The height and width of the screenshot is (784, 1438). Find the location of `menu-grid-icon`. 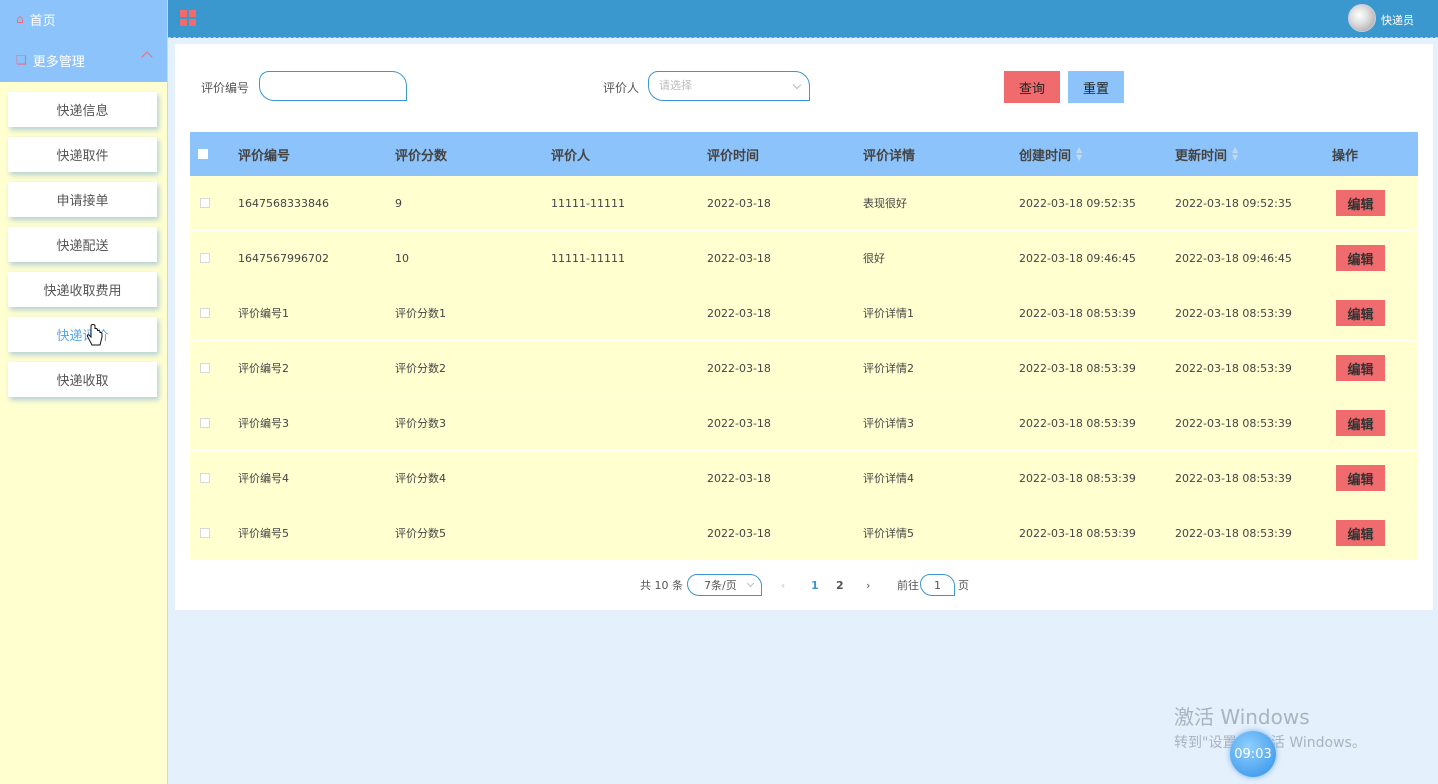

menu-grid-icon is located at coordinates (188, 18).